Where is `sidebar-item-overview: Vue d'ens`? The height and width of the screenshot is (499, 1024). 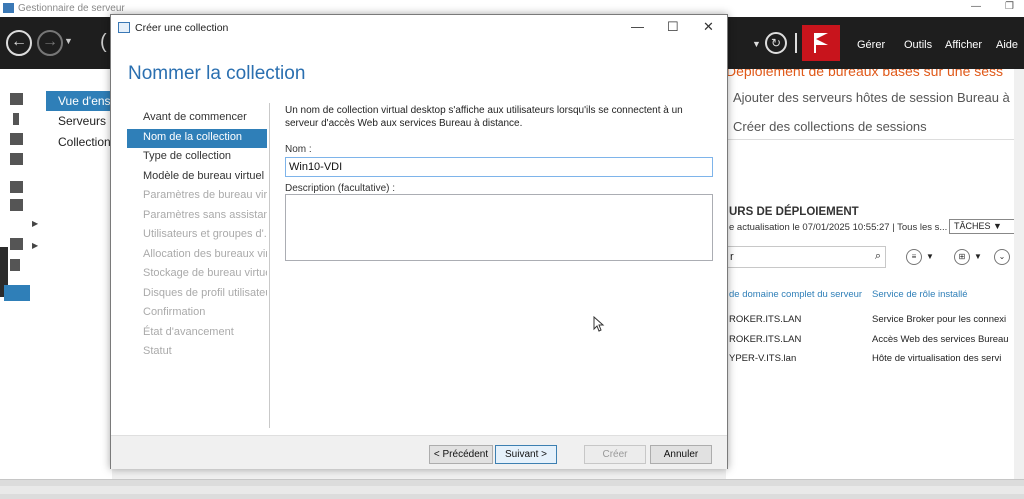
sidebar-item-overview: Vue d'ens is located at coordinates (79, 101).